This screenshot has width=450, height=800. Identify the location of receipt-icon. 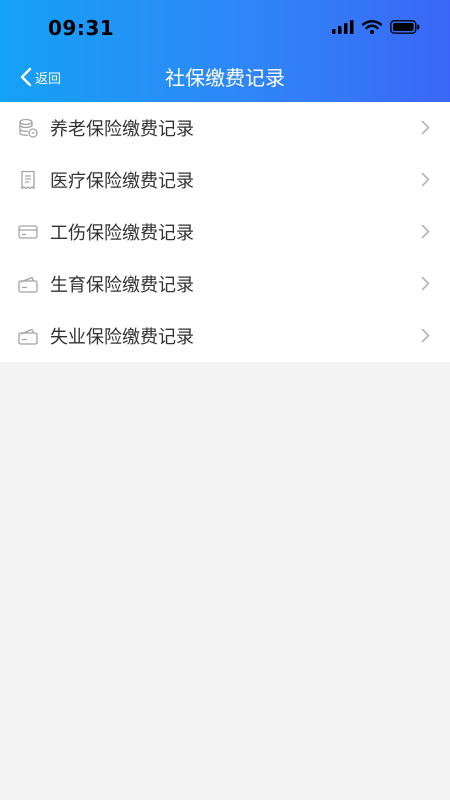
(28, 180).